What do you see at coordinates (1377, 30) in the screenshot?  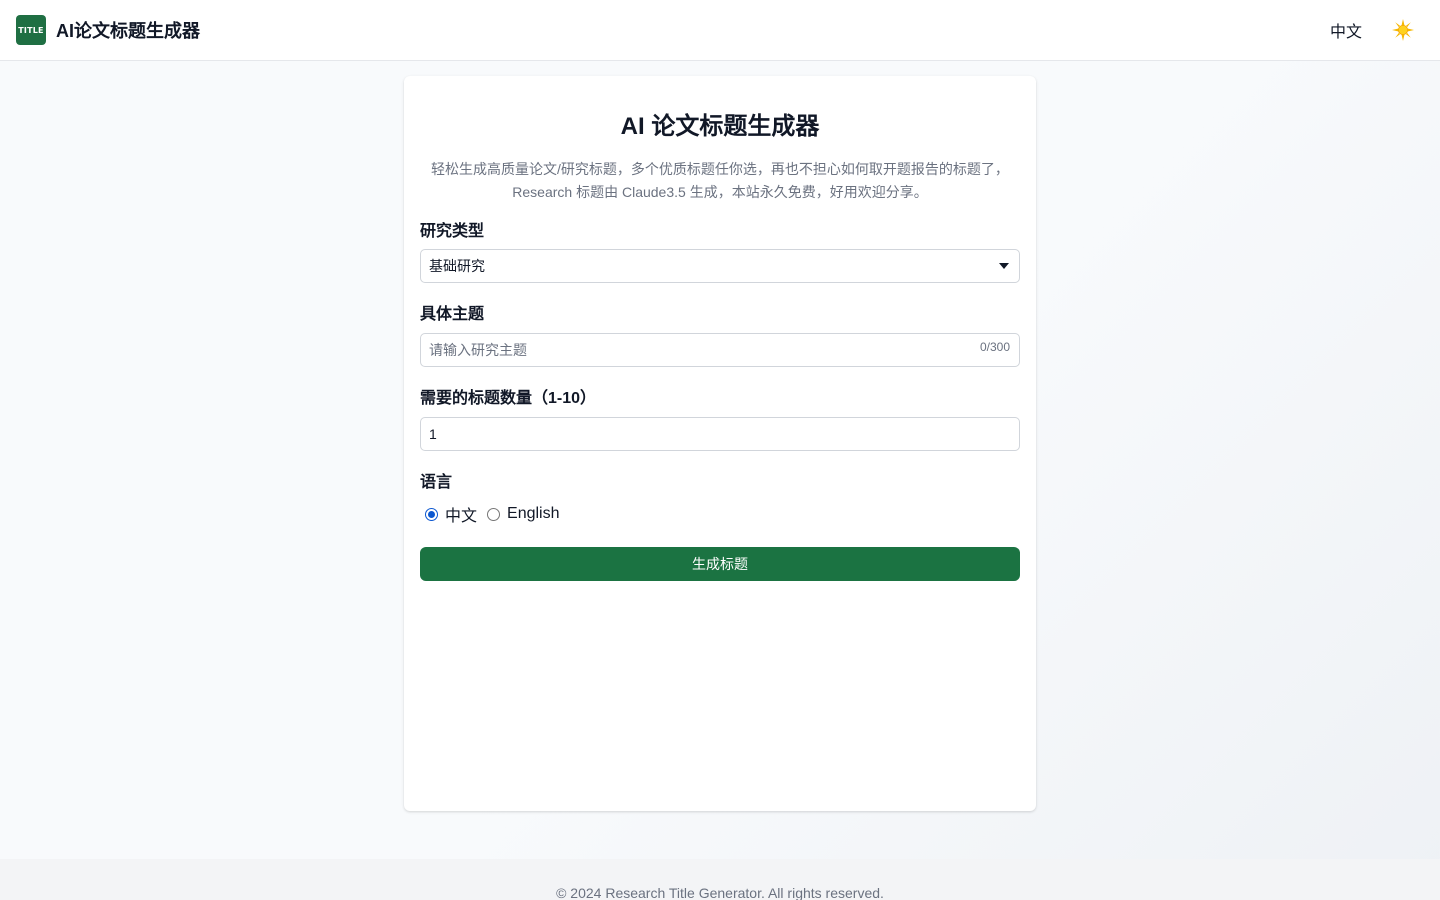 I see `header-actions: 中文` at bounding box center [1377, 30].